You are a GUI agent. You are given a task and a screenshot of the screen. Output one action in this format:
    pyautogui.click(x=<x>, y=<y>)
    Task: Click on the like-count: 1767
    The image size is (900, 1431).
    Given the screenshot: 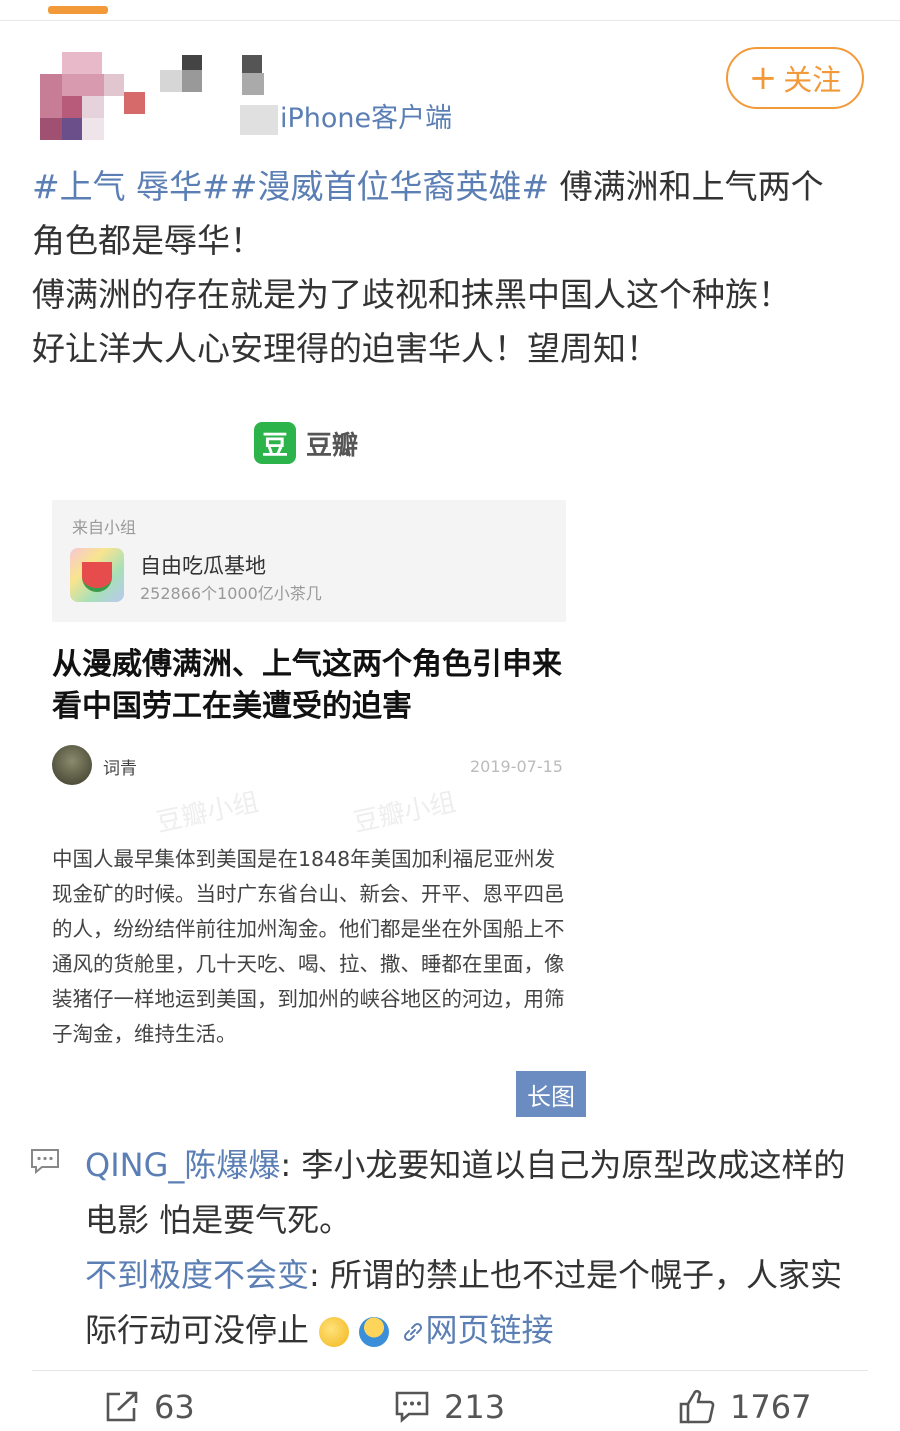 What is the action you would take?
    pyautogui.click(x=771, y=1407)
    